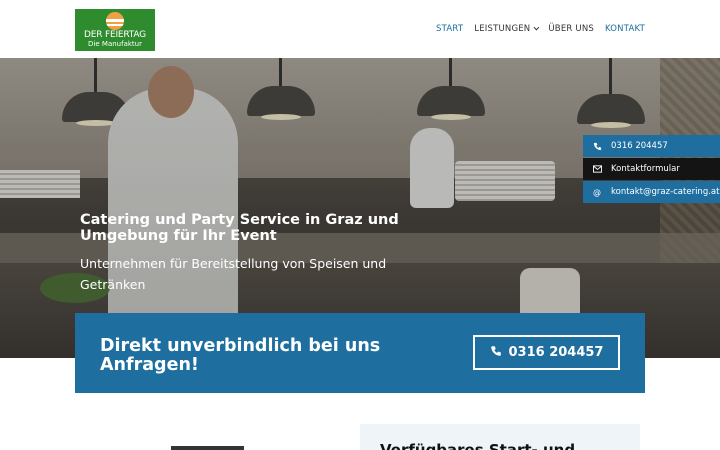 The height and width of the screenshot is (450, 720). Describe the element at coordinates (207, 448) in the screenshot. I see `section-image-top` at that location.